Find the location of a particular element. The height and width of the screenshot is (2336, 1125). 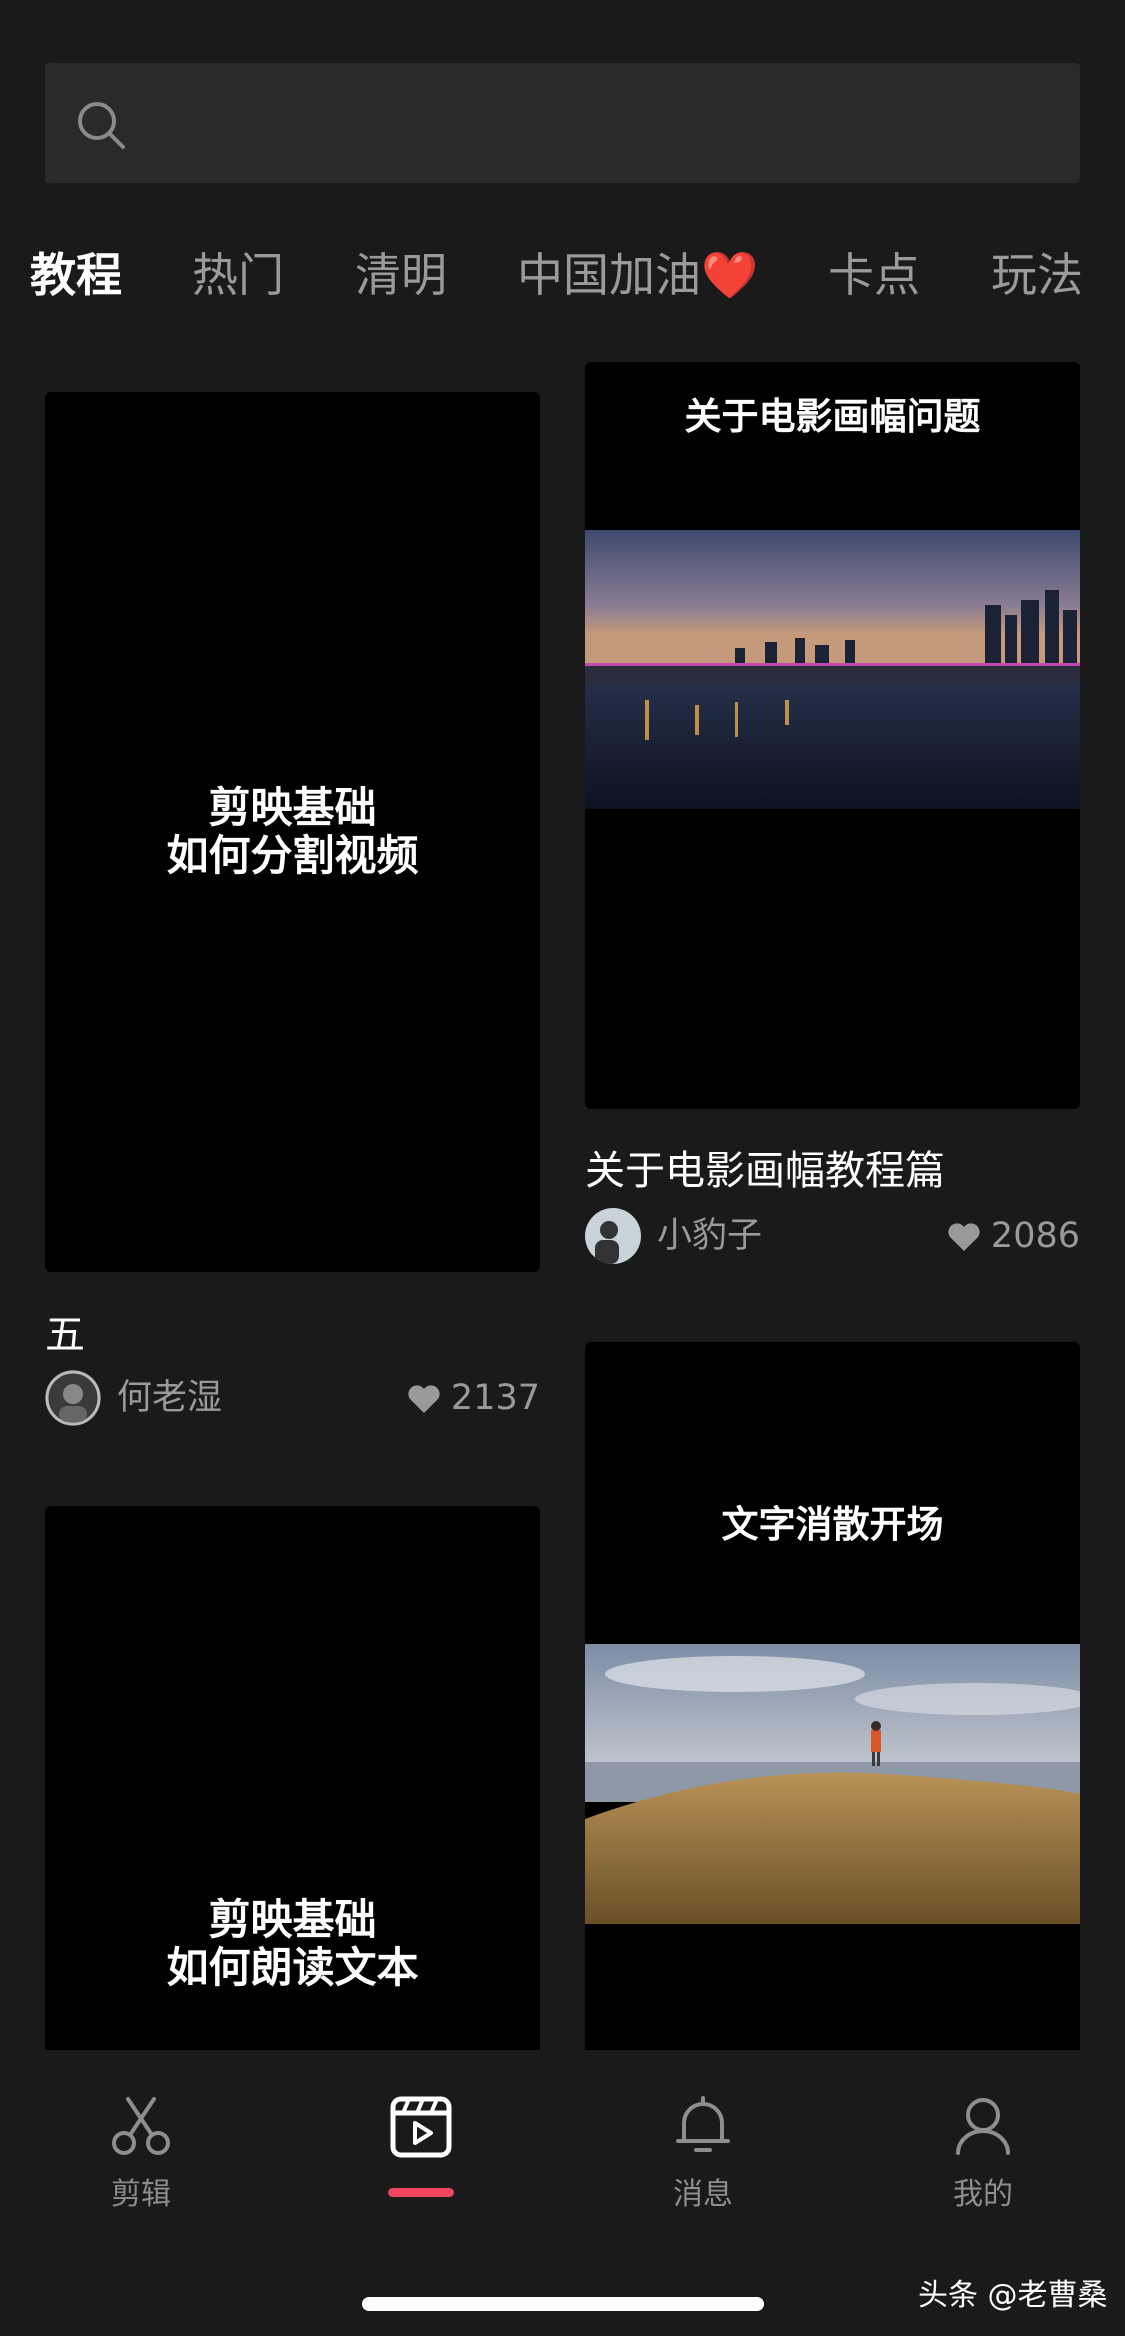

scissors-icon is located at coordinates (141, 2126).